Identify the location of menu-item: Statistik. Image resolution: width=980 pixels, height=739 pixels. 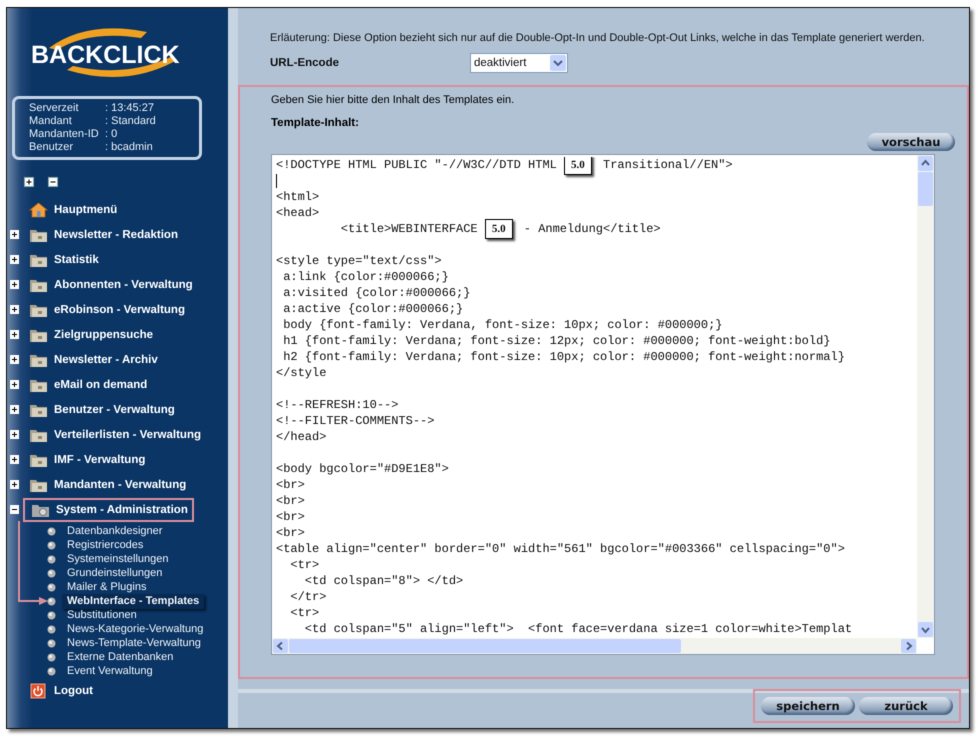
(63, 260).